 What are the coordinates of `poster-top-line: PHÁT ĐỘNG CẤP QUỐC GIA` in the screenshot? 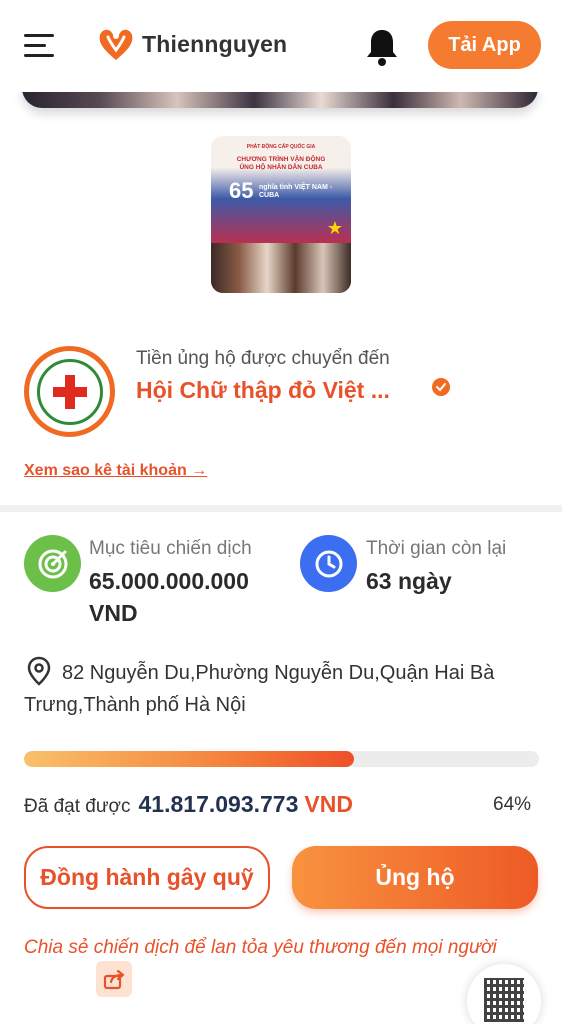 It's located at (281, 147).